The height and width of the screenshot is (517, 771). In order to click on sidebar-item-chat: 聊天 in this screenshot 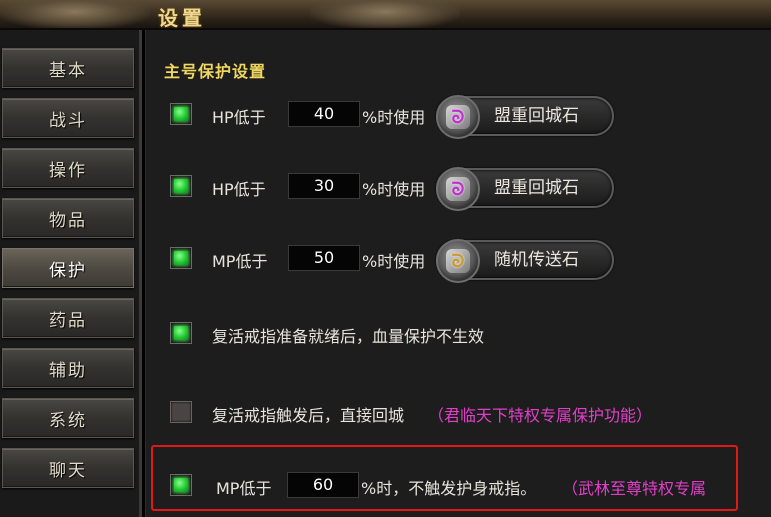, I will do `click(68, 468)`.